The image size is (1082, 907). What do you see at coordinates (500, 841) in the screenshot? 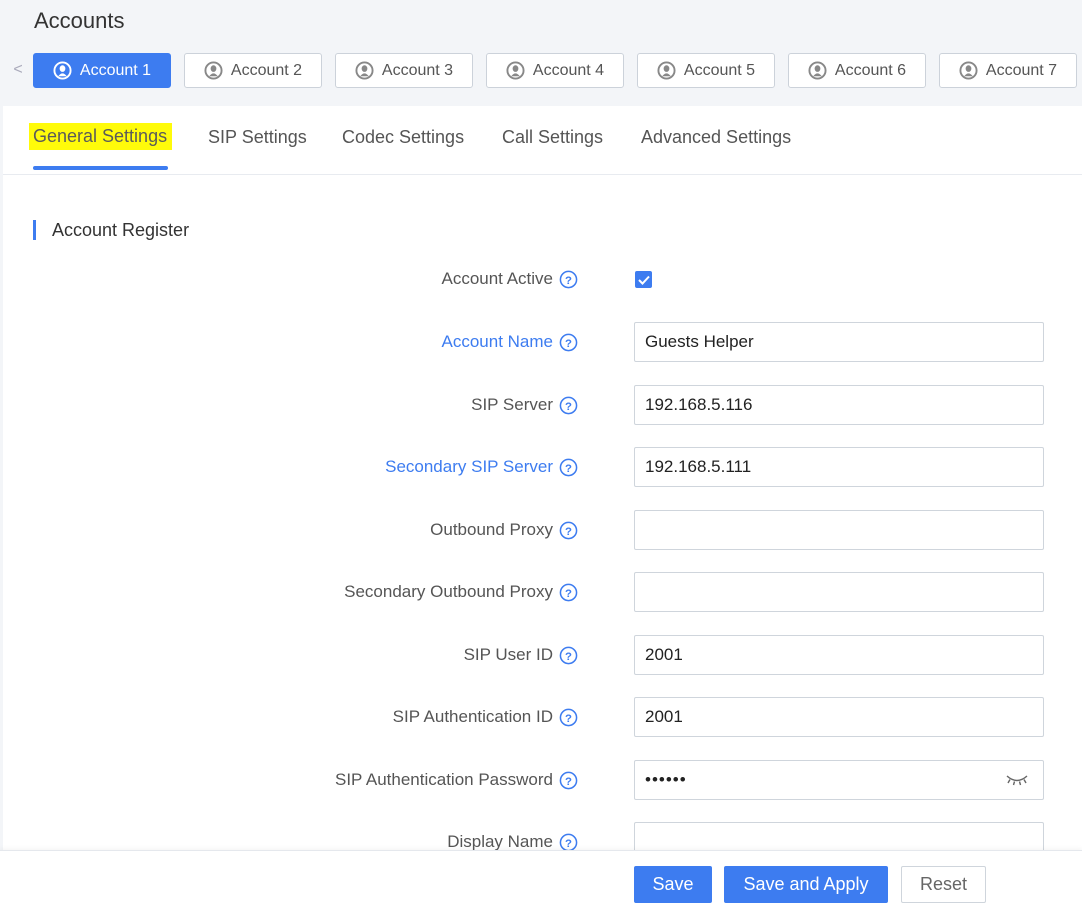
I see `display-name-label: Display Name` at bounding box center [500, 841].